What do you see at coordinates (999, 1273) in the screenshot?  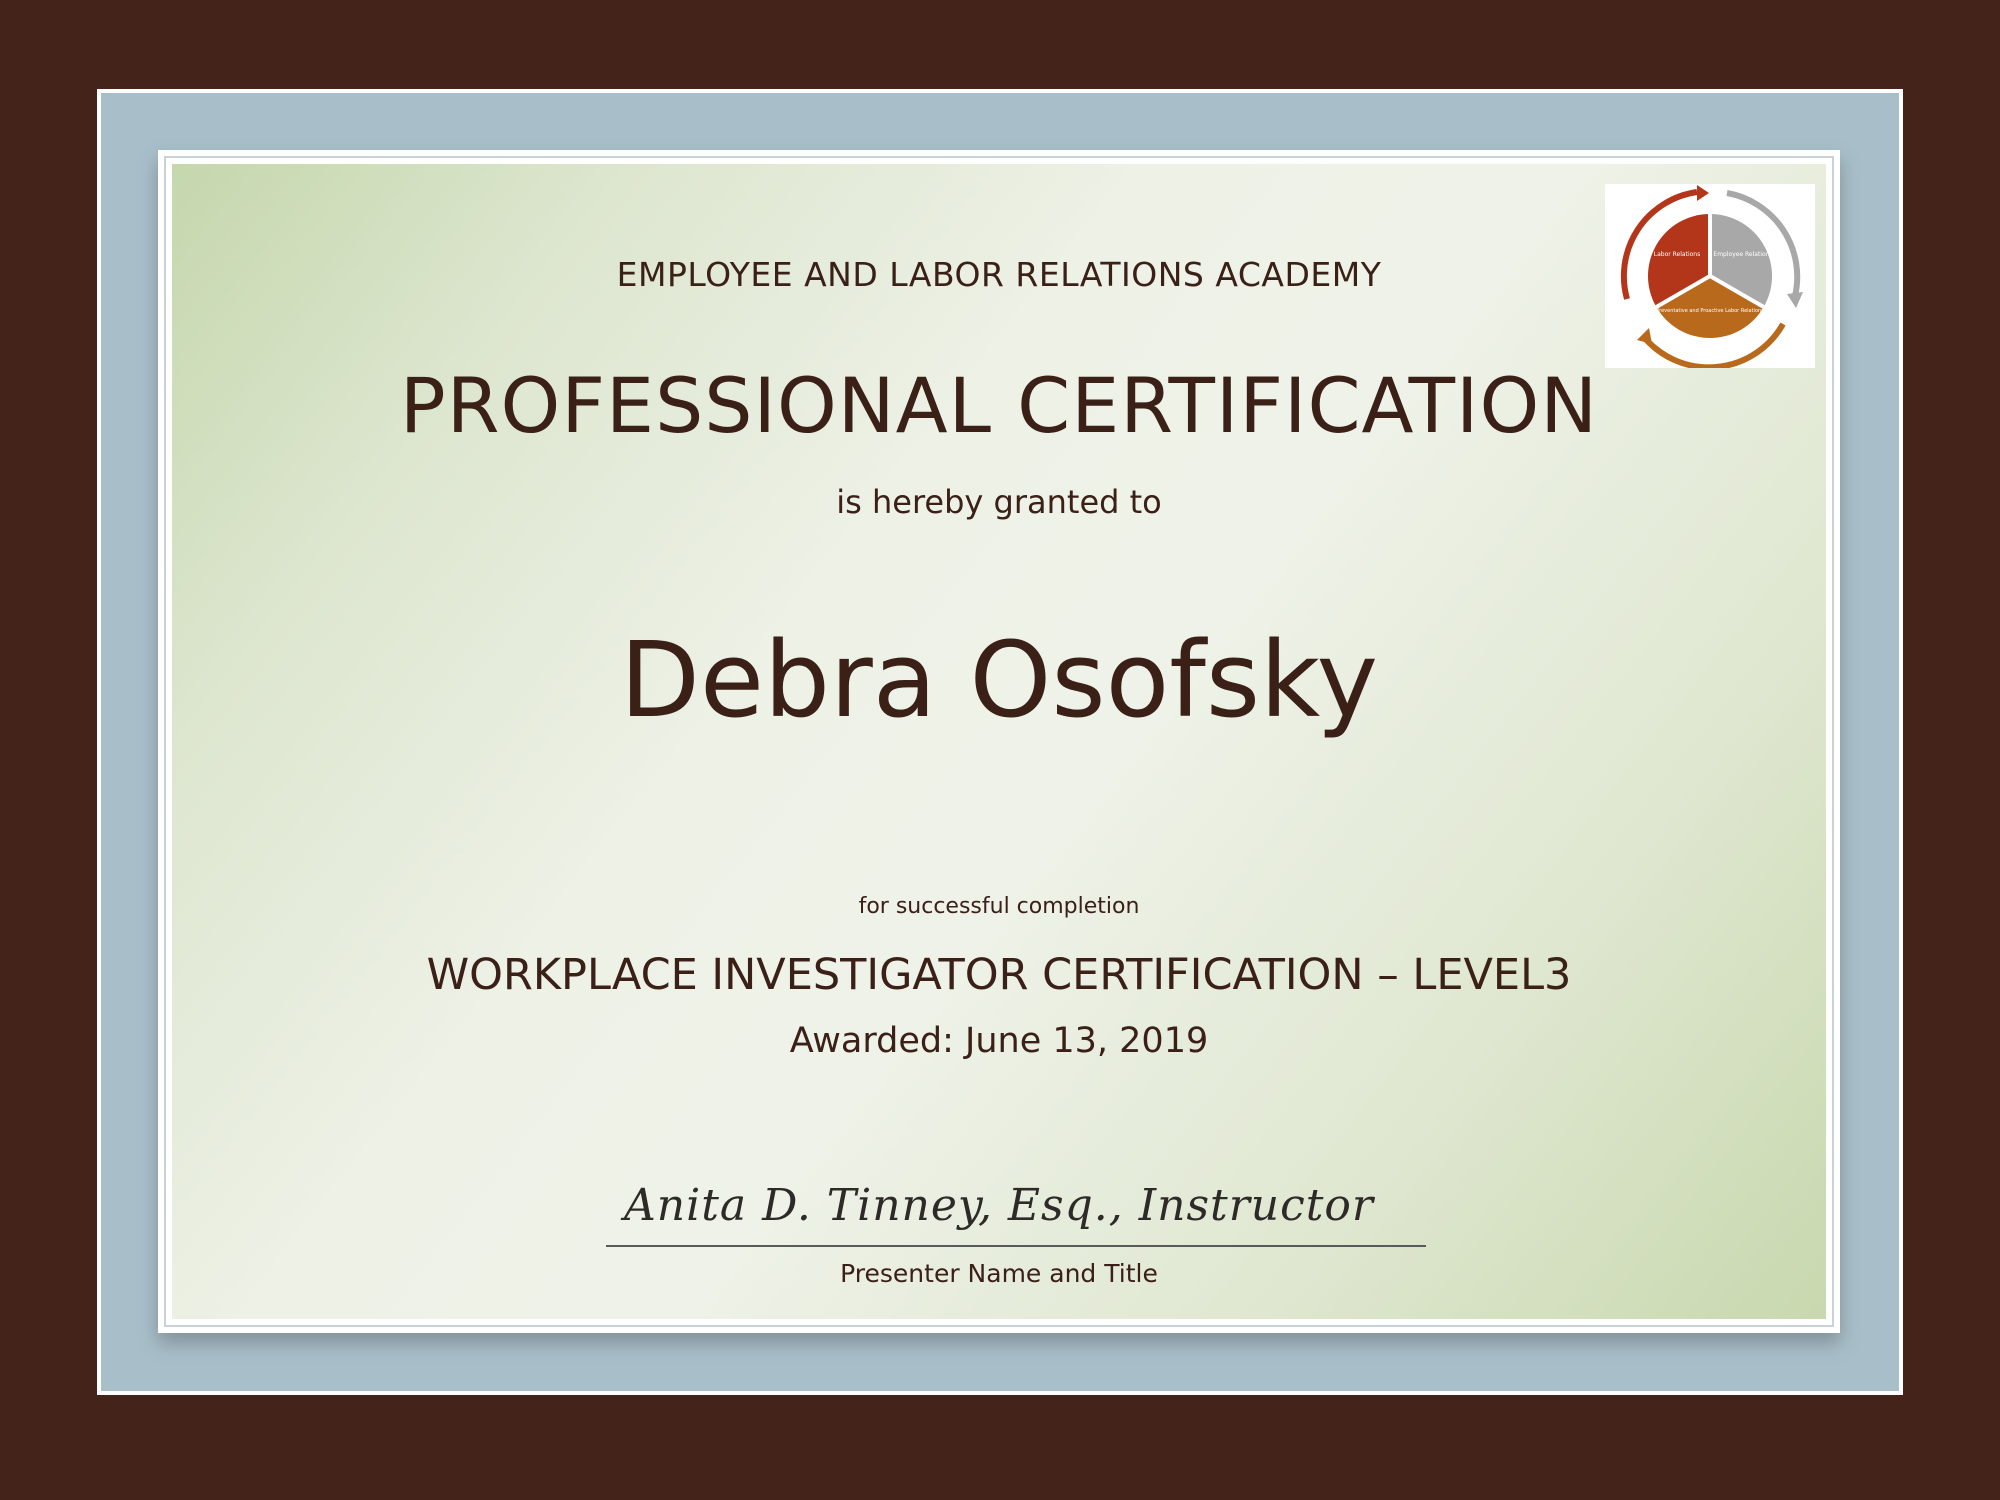 I see `signature-caption: Presenter Name and Title` at bounding box center [999, 1273].